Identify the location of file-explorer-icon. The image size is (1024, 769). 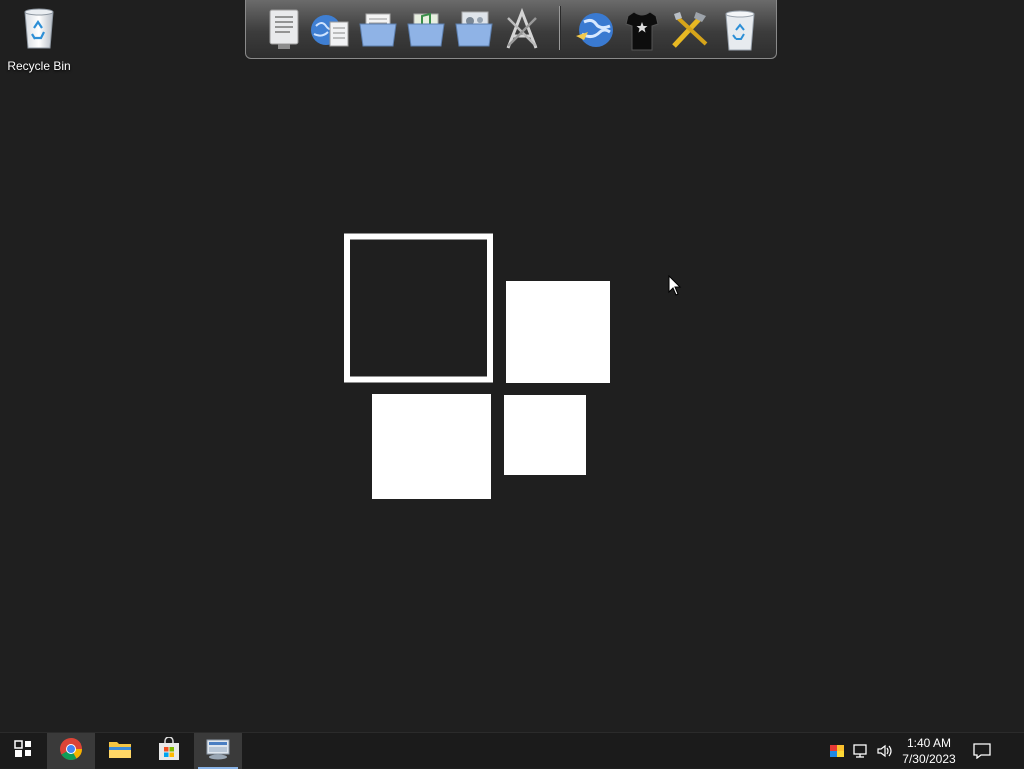
(120, 751).